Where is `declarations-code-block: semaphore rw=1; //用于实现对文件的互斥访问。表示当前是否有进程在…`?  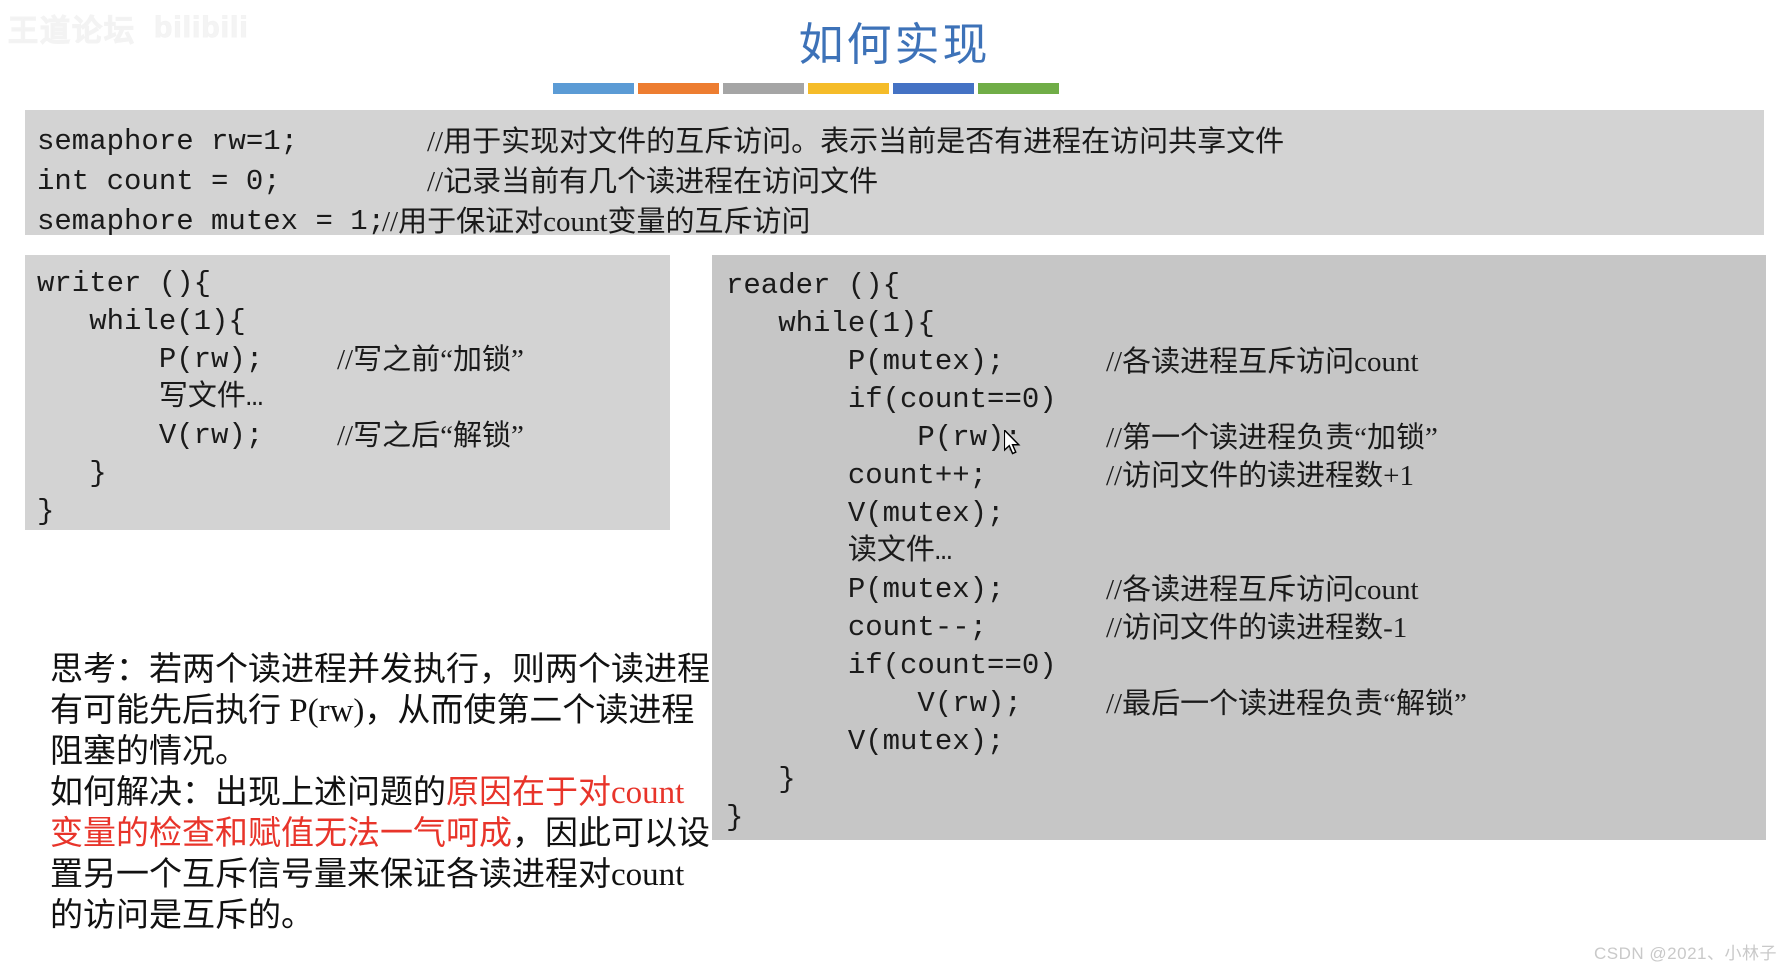 declarations-code-block: semaphore rw=1; //用于实现对文件的互斥访问。表示当前是否有进程在… is located at coordinates (894, 174).